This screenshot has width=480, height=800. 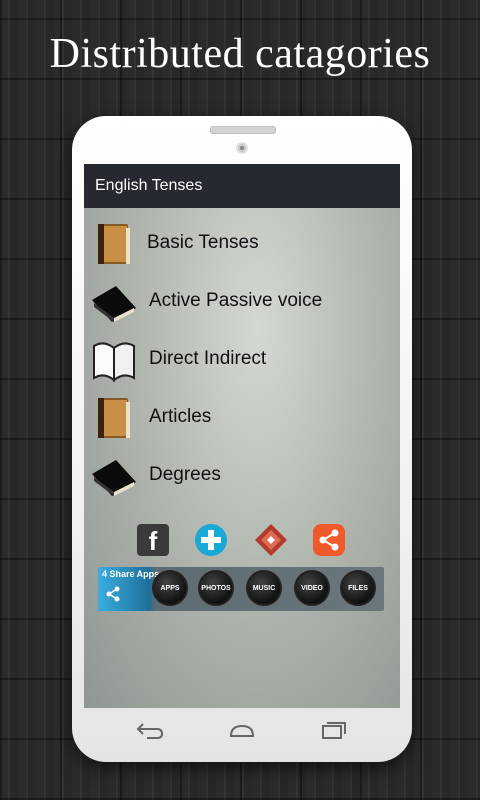 I want to click on menu-item-label: Articles, so click(x=180, y=416).